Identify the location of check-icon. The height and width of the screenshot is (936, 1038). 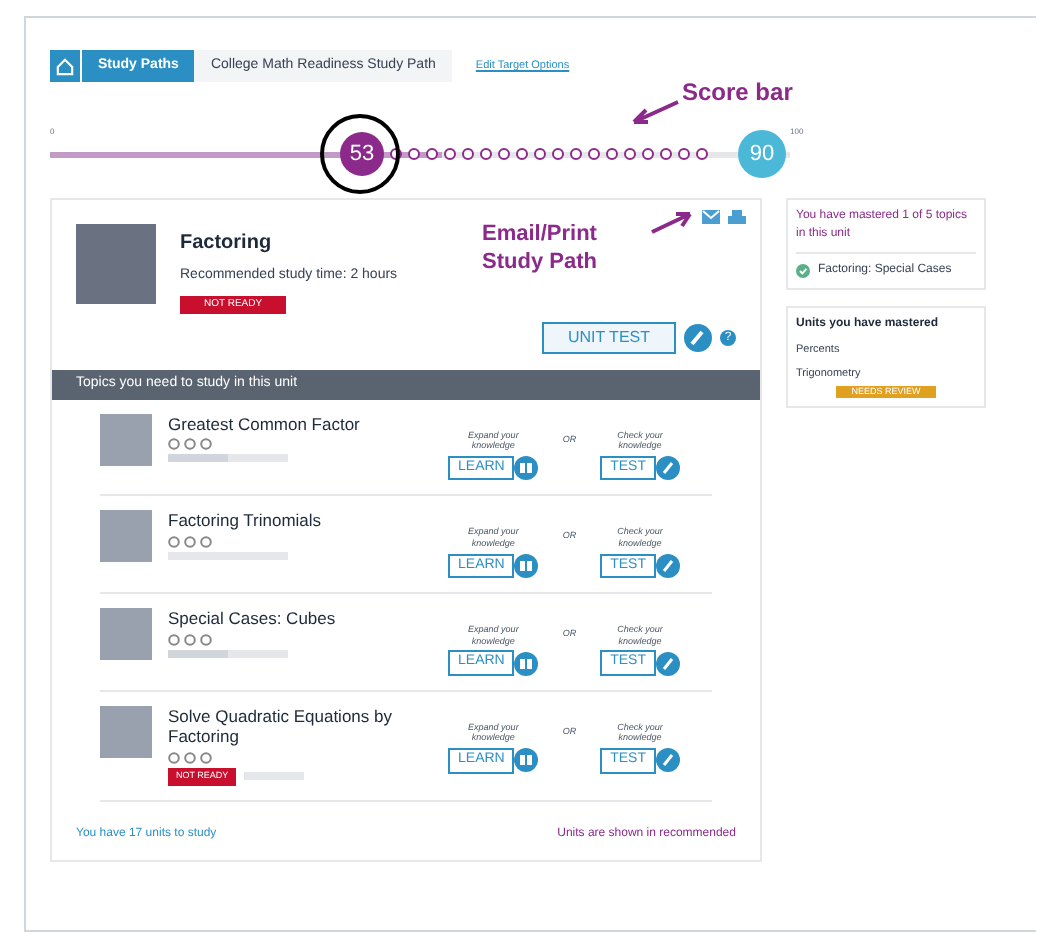
(803, 271).